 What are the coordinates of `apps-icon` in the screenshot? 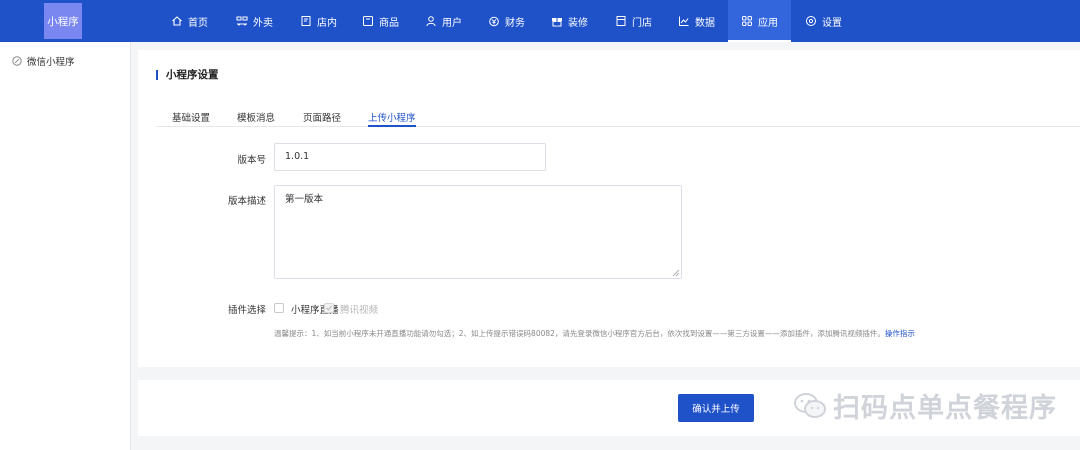 It's located at (747, 21).